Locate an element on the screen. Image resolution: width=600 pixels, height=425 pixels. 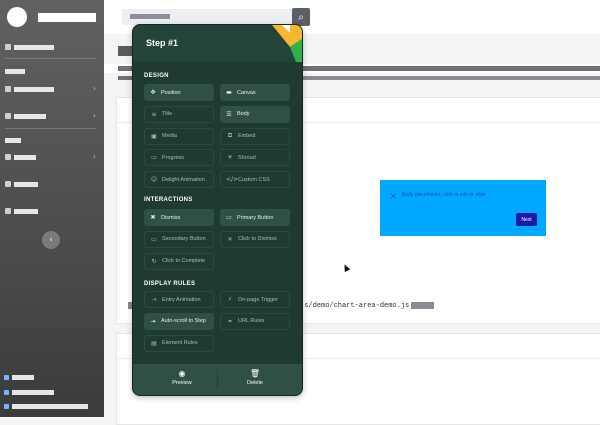
option-label: Position is located at coordinates (171, 92).